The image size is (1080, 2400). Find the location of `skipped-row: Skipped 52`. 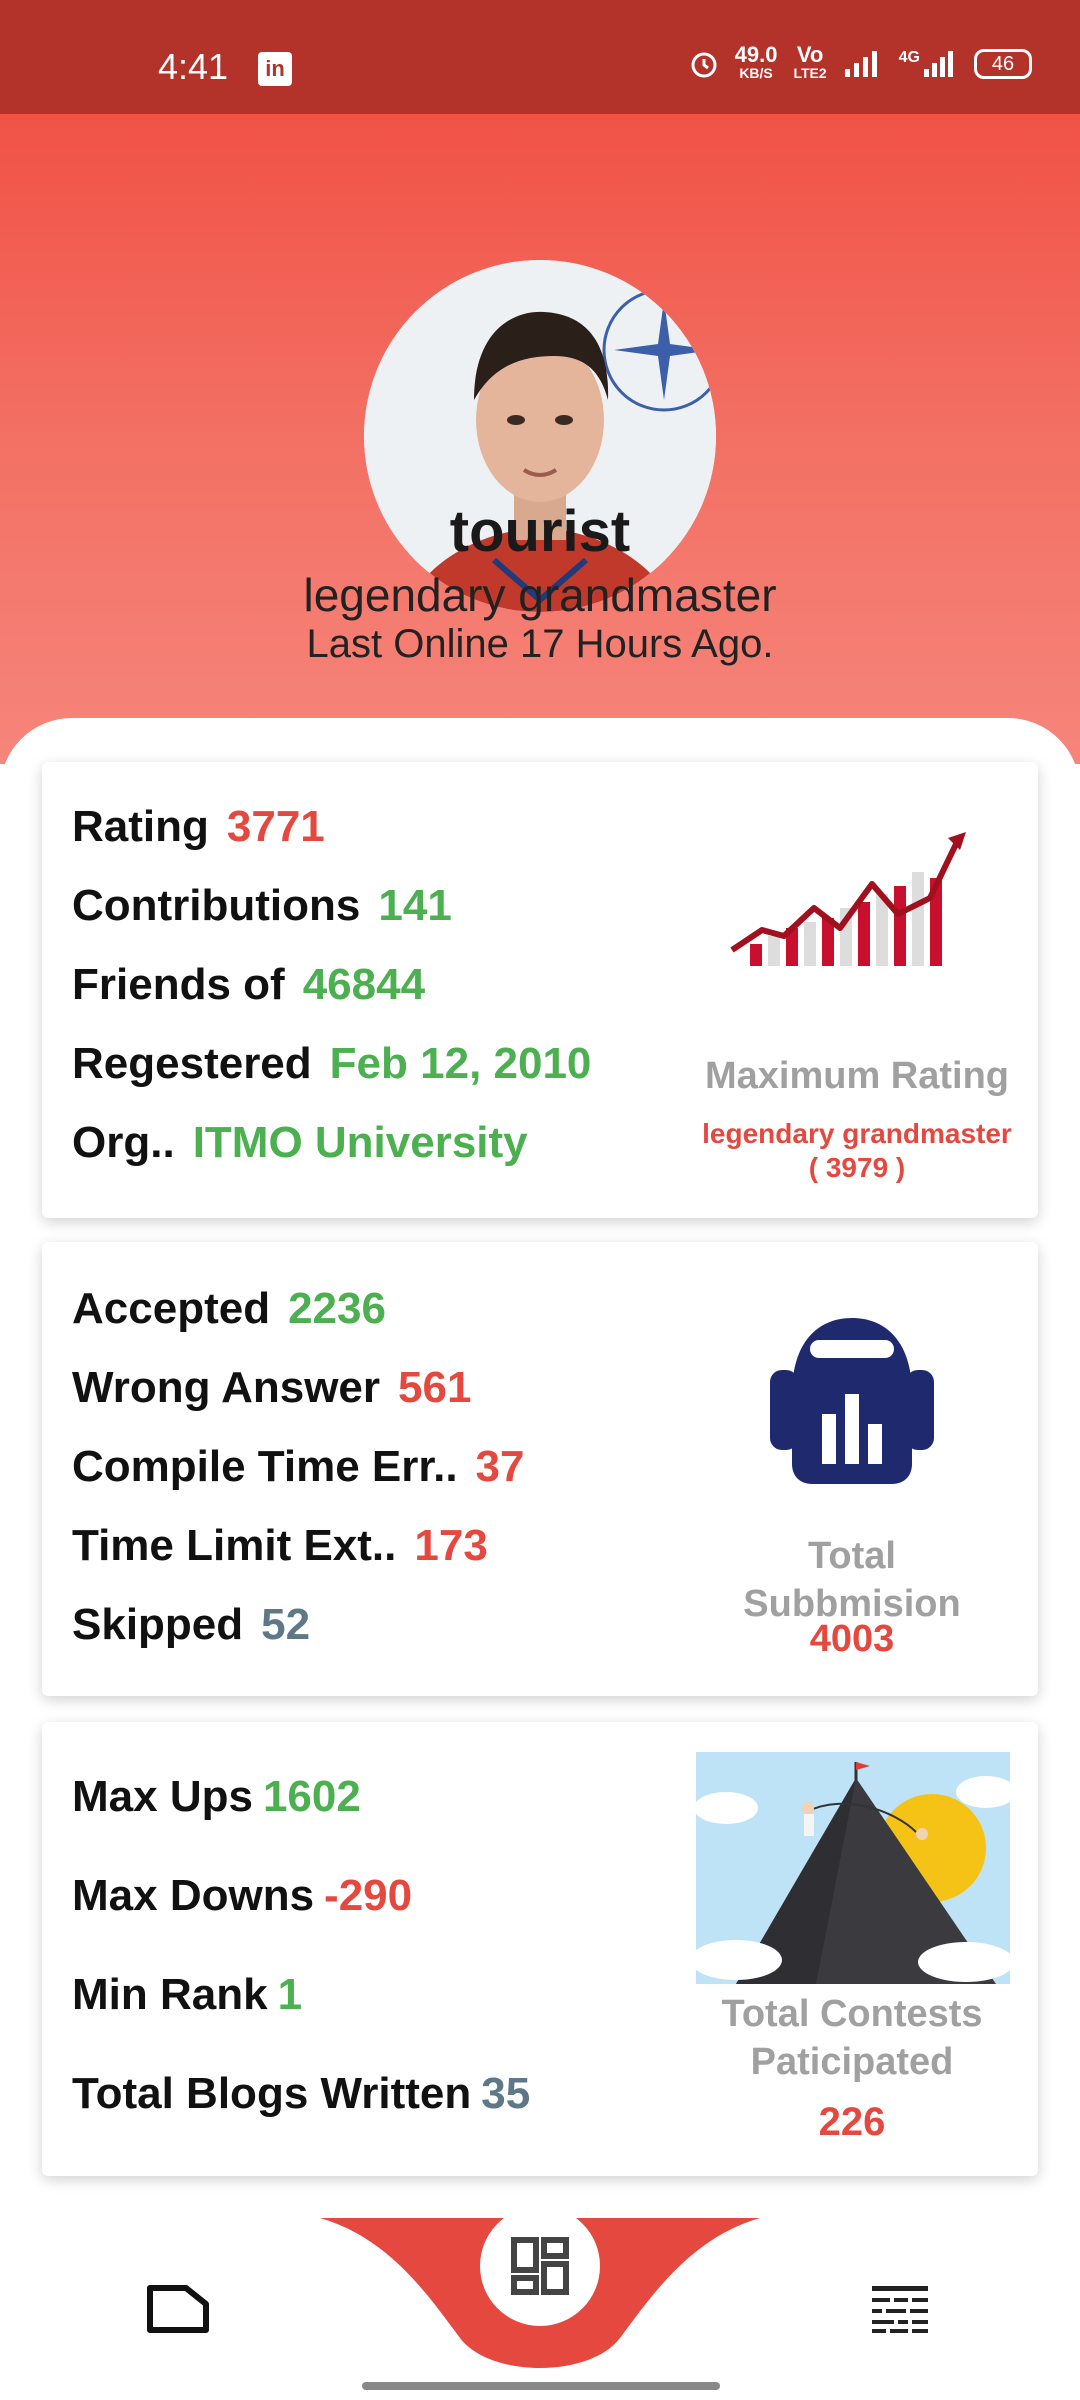

skipped-row: Skipped 52 is located at coordinates (191, 1625).